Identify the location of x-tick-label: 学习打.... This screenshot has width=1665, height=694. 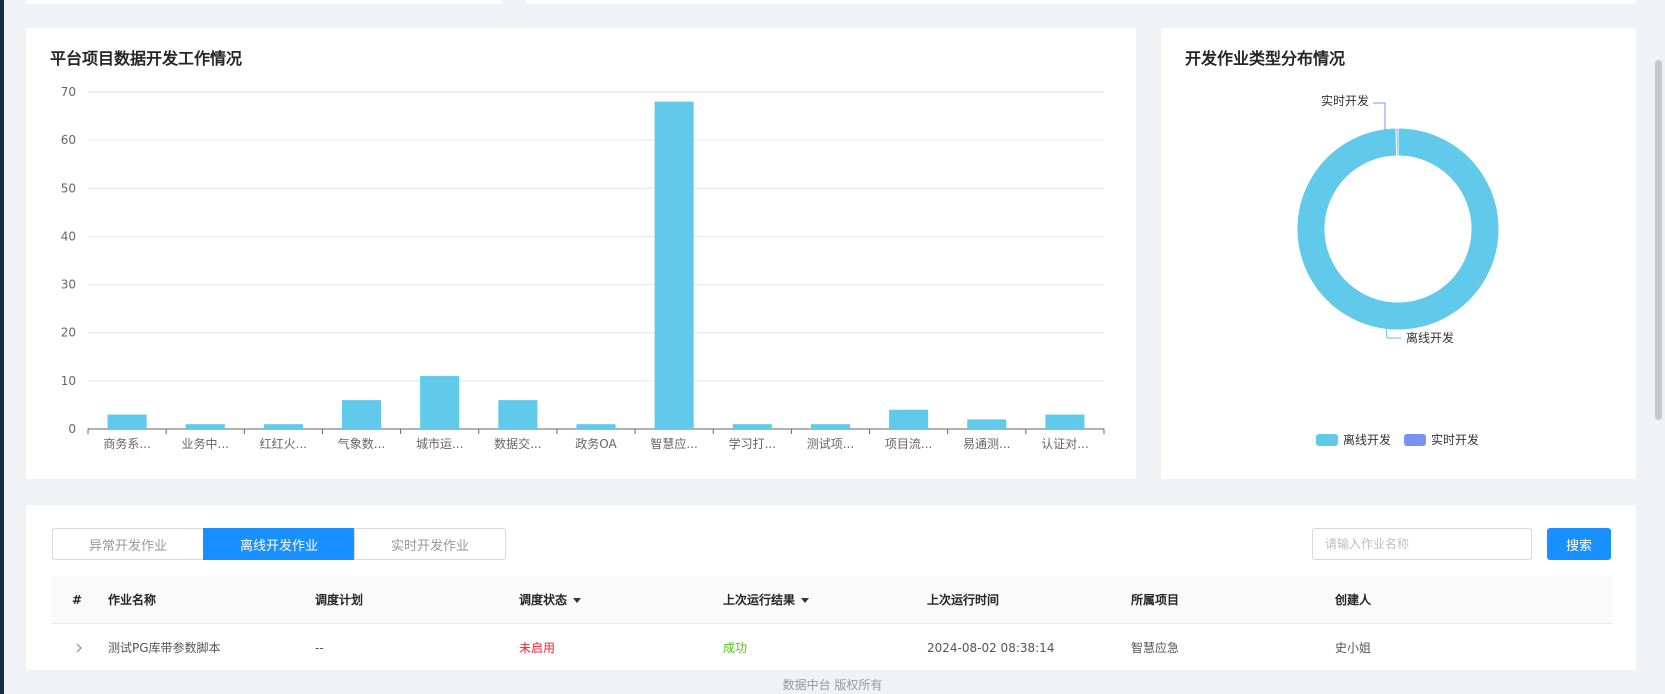
(752, 443).